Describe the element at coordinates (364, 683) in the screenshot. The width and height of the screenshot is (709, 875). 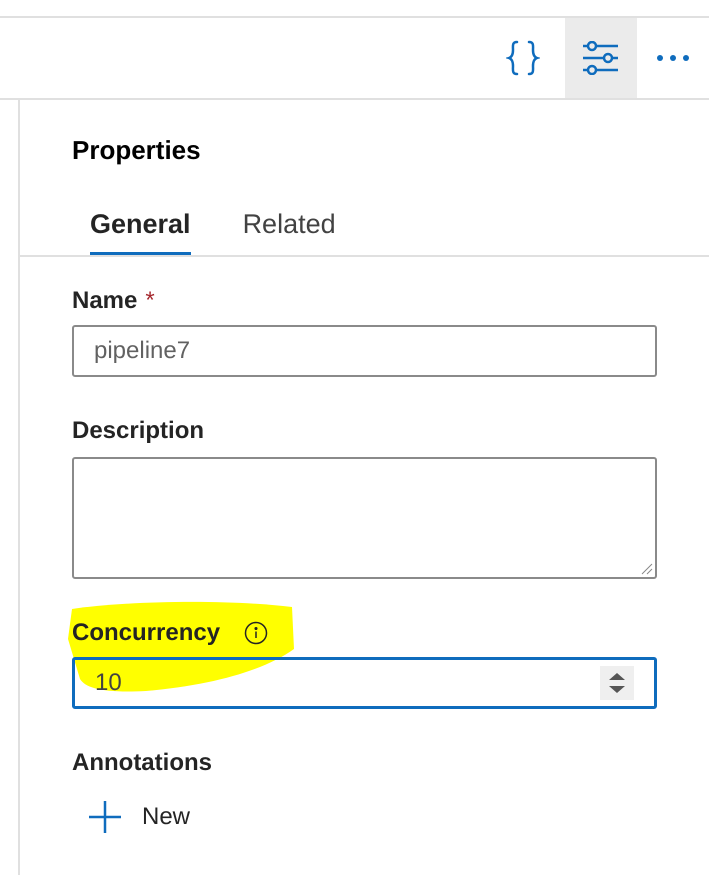
I see `number-field: 10` at that location.